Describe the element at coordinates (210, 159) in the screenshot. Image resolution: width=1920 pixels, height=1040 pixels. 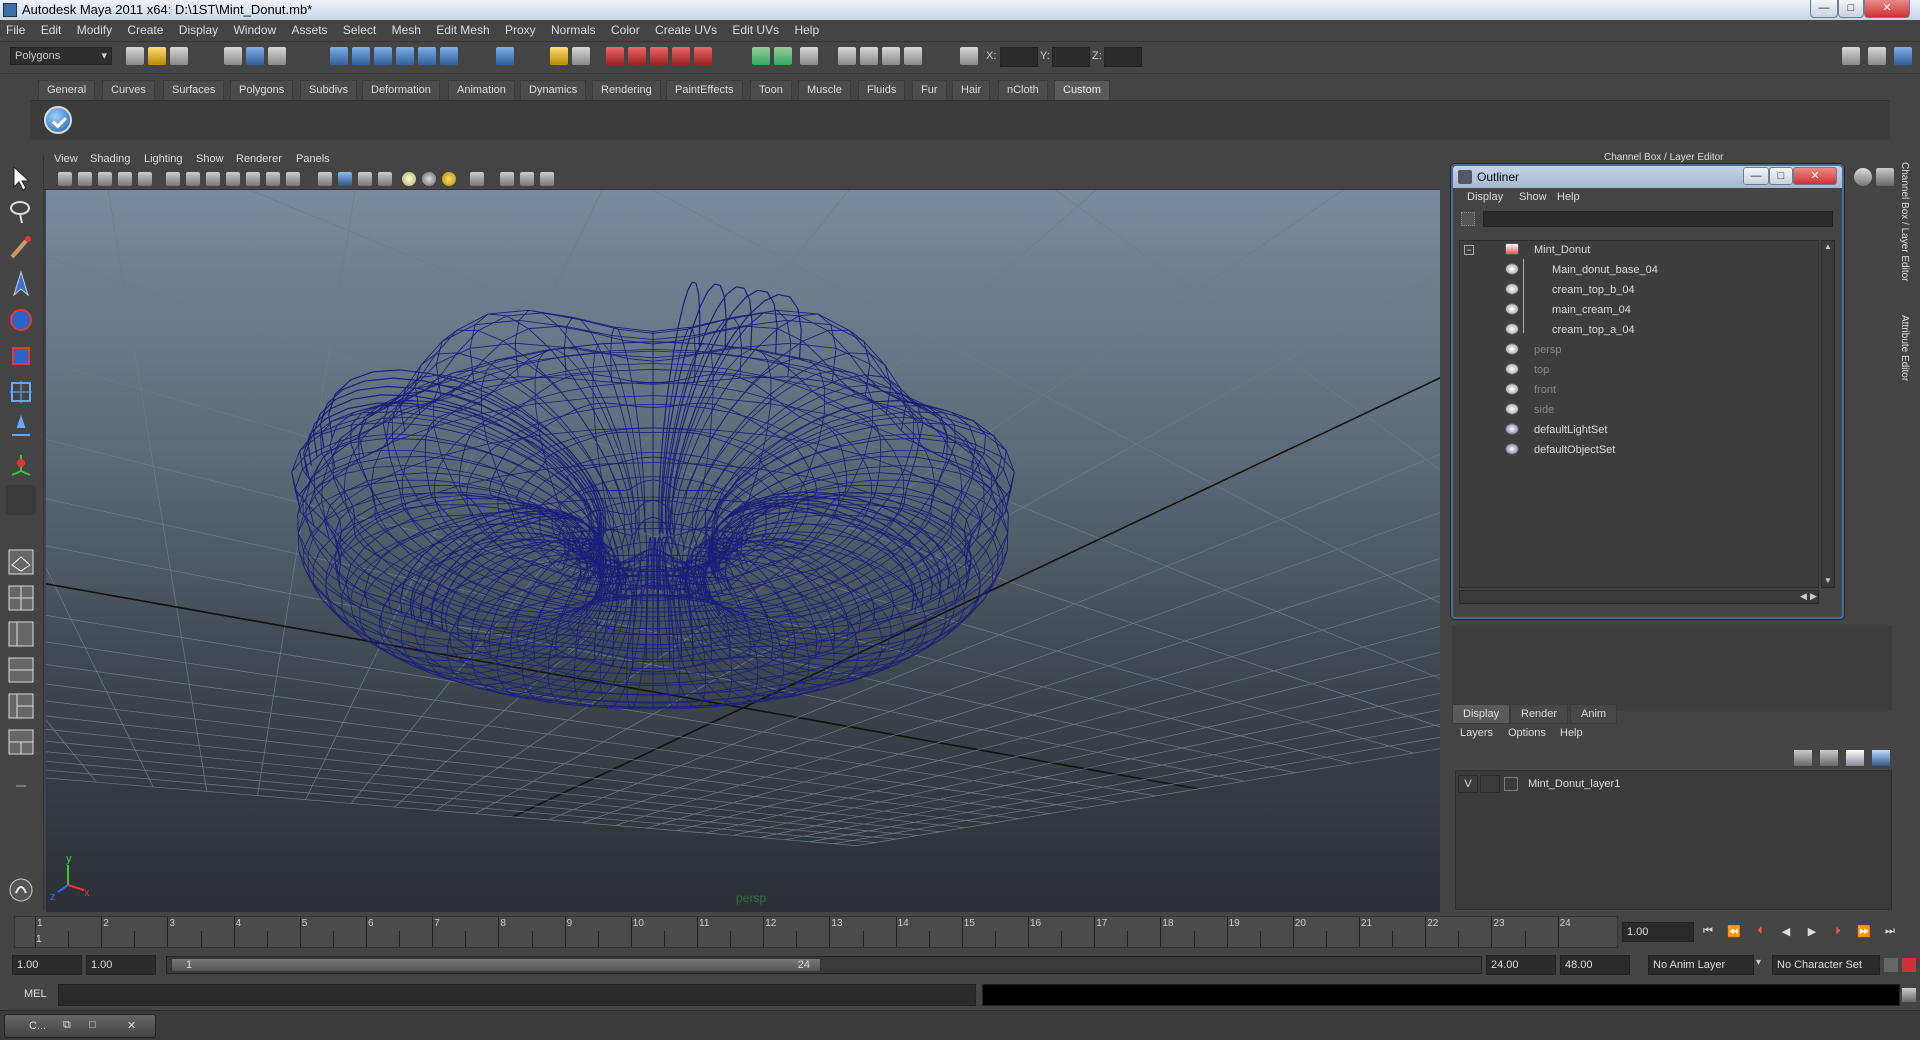
I see `vp-menu-show: Show` at that location.